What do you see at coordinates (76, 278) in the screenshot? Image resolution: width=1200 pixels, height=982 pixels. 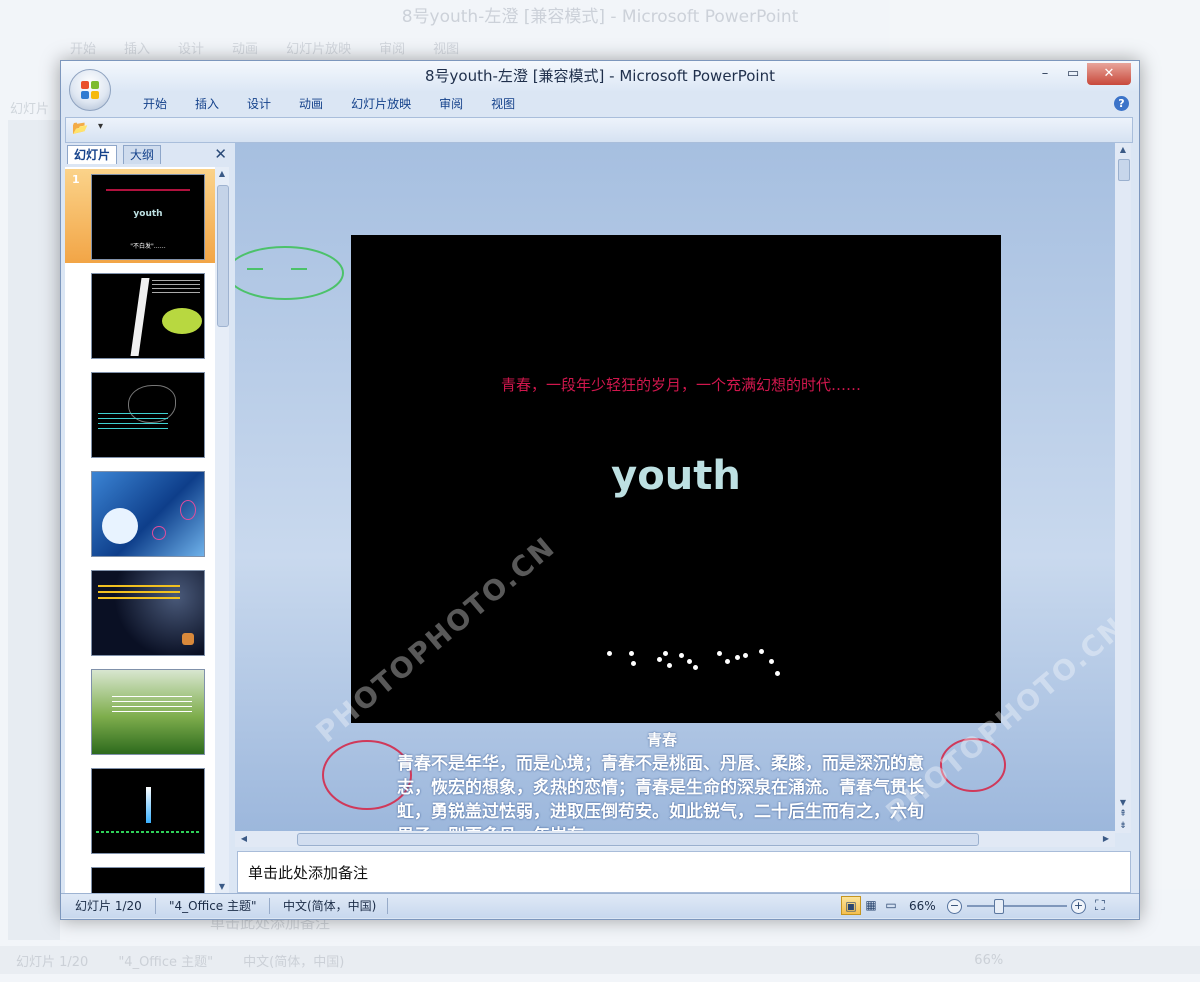 I see `slide-number: 2` at bounding box center [76, 278].